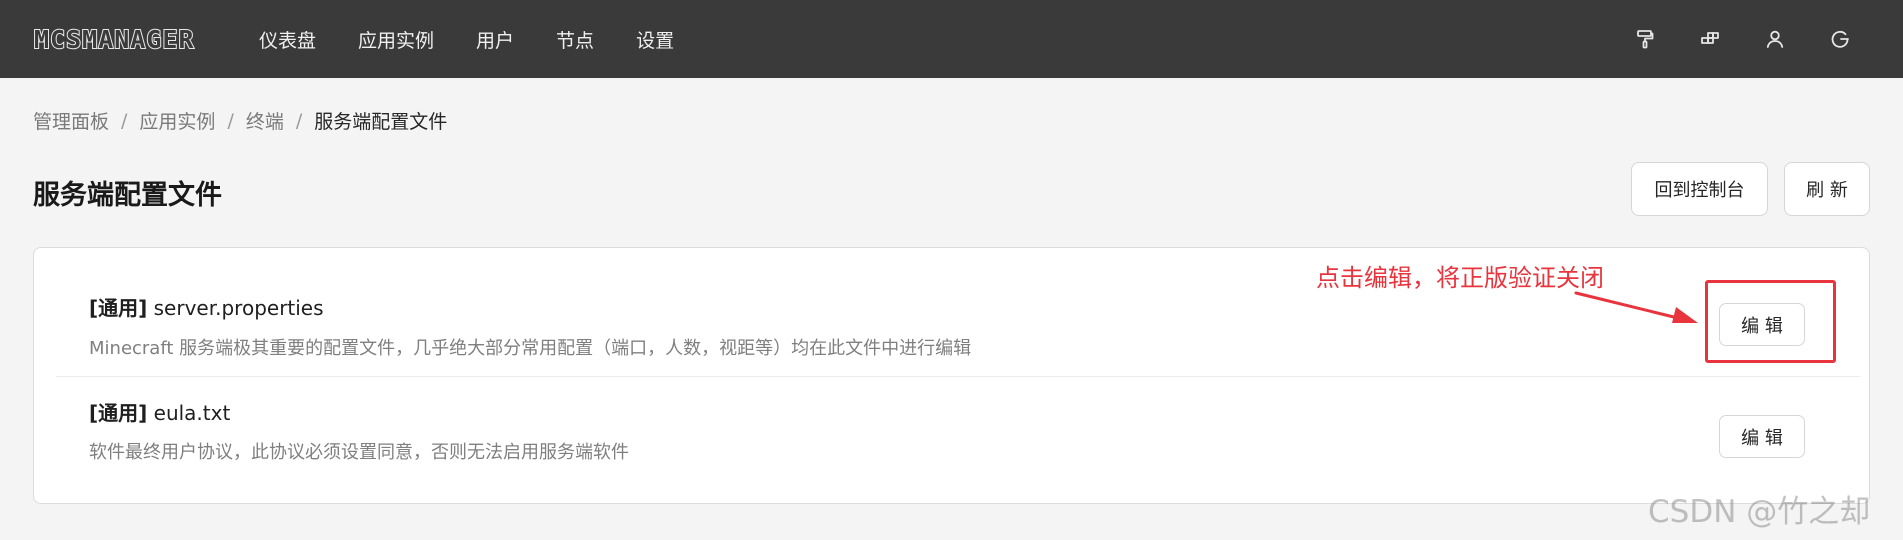  Describe the element at coordinates (1840, 39) in the screenshot. I see `logout-icon` at that location.